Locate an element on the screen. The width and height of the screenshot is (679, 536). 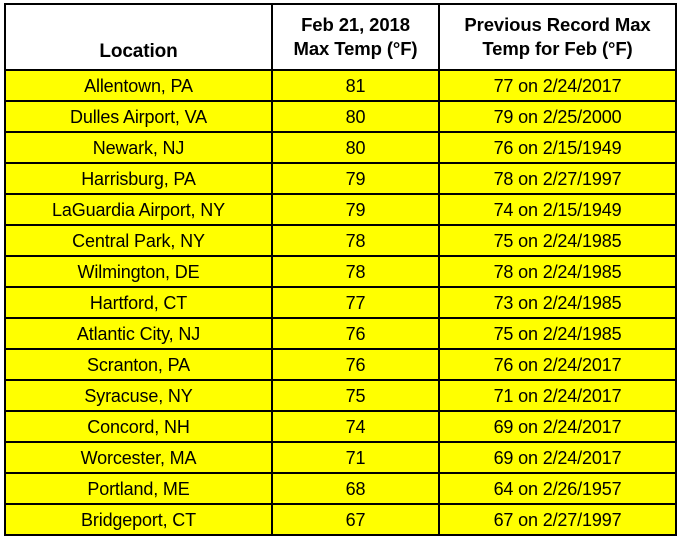
cell-previous-record: 77 on 2/24/2017 is located at coordinates (557, 85).